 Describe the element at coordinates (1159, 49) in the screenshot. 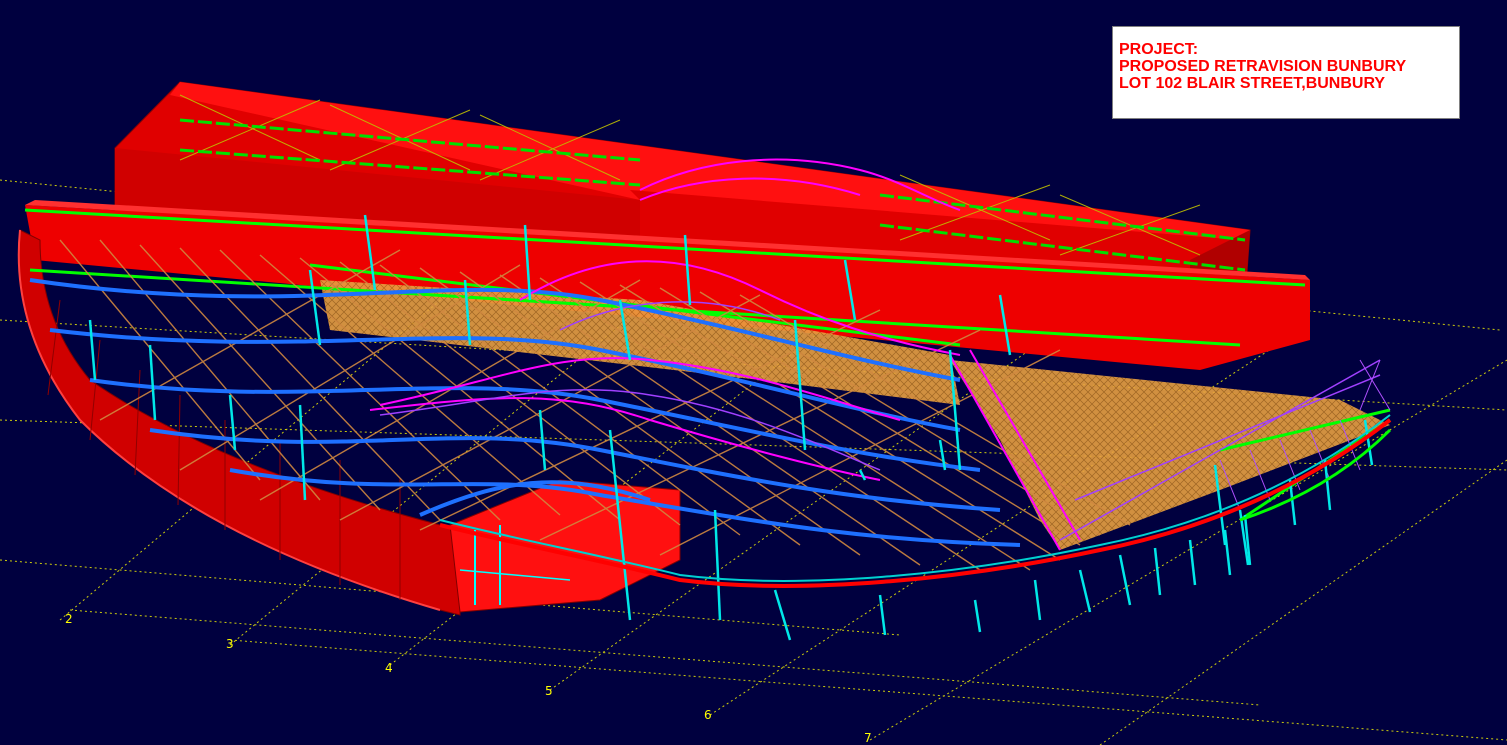

I see `project-label: PROJECT:` at that location.